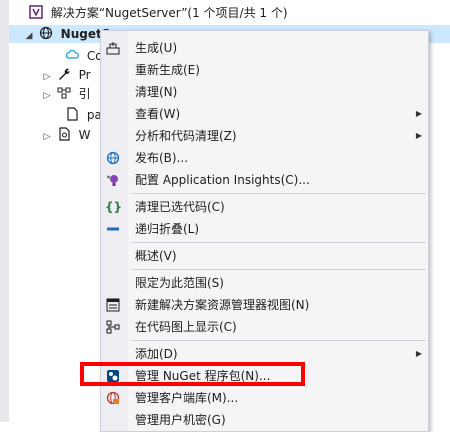 This screenshot has height=432, width=450. Describe the element at coordinates (45, 33) in the screenshot. I see `project-globe-icon` at that location.